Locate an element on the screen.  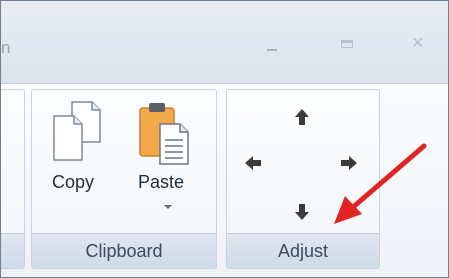
paste-button: Paste is located at coordinates (166, 159).